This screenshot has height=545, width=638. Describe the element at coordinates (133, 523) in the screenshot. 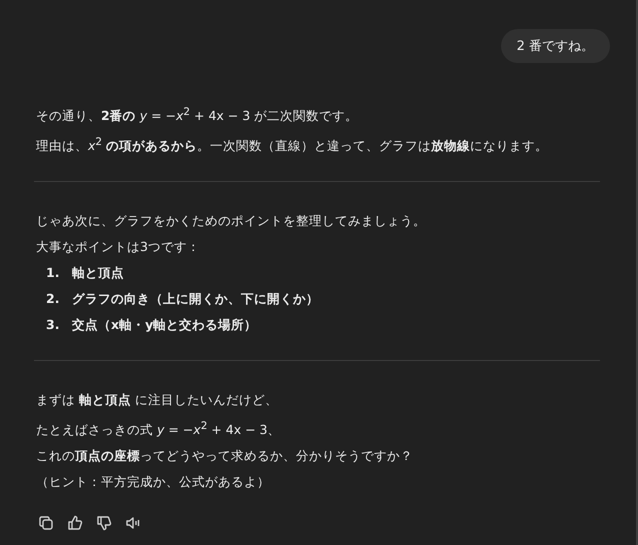

I see `speaker-icon` at that location.